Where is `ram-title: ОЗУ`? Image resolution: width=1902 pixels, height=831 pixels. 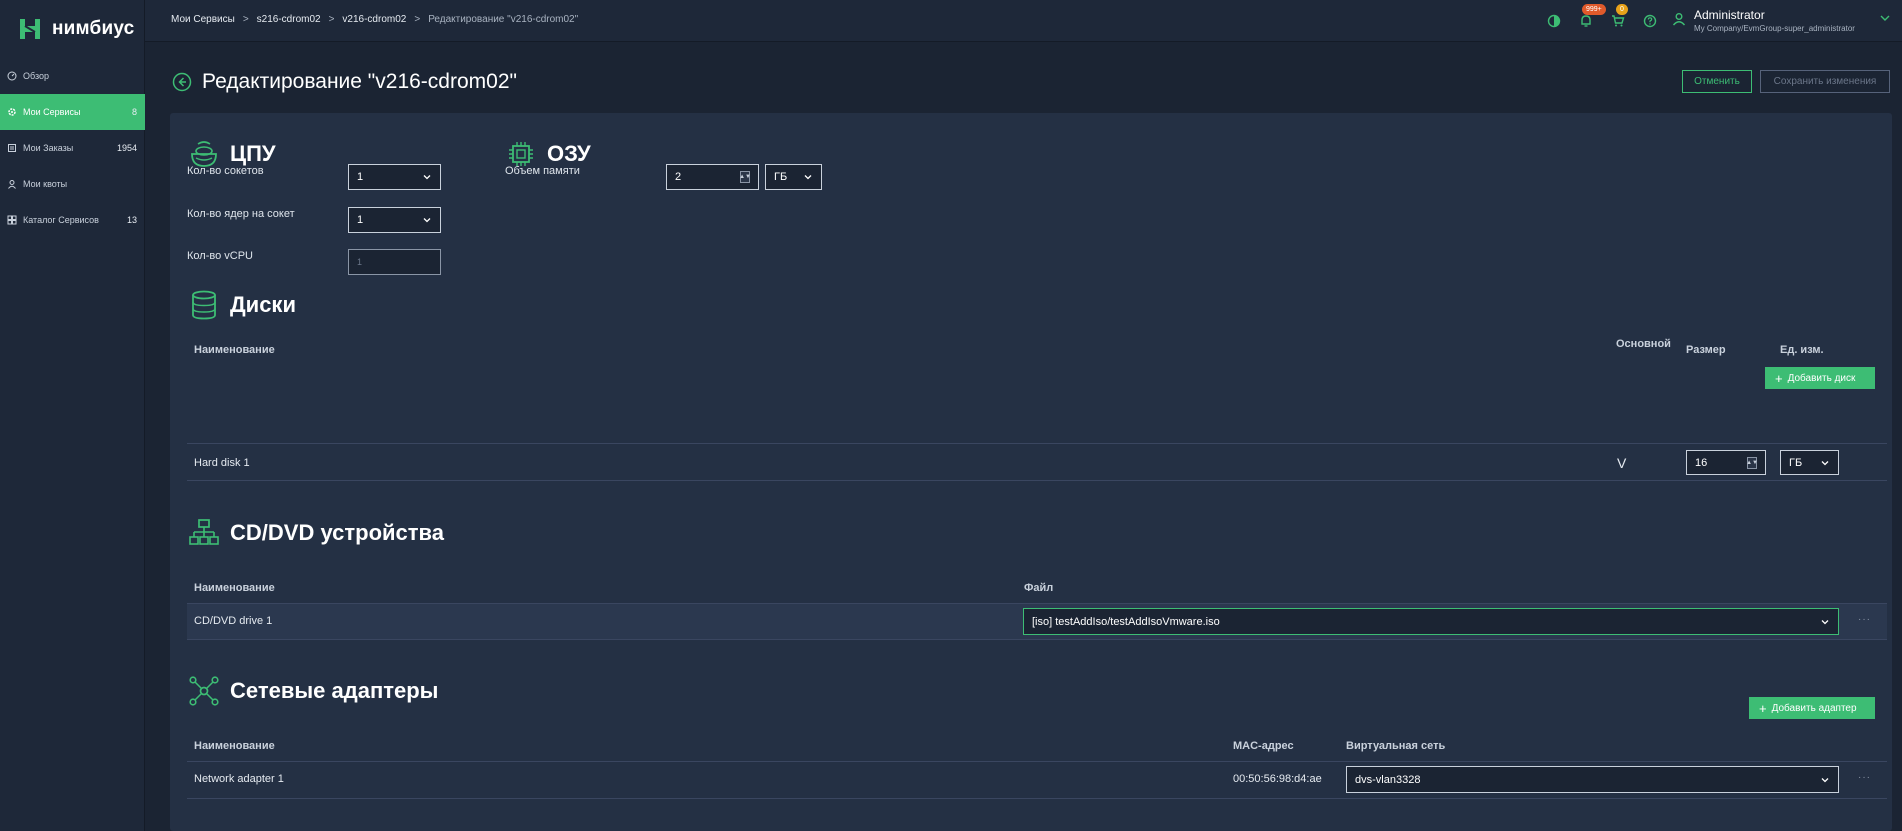
ram-title: ОЗУ is located at coordinates (569, 153).